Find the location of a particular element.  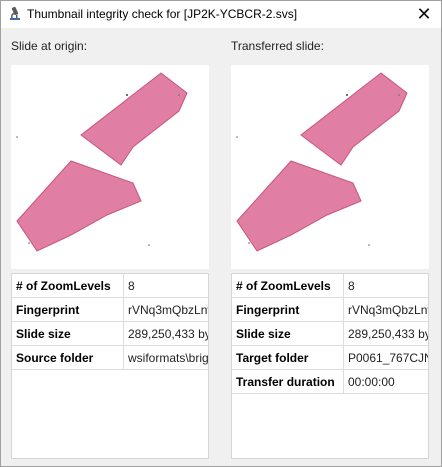

close-icon: ✕ is located at coordinates (424, 14).